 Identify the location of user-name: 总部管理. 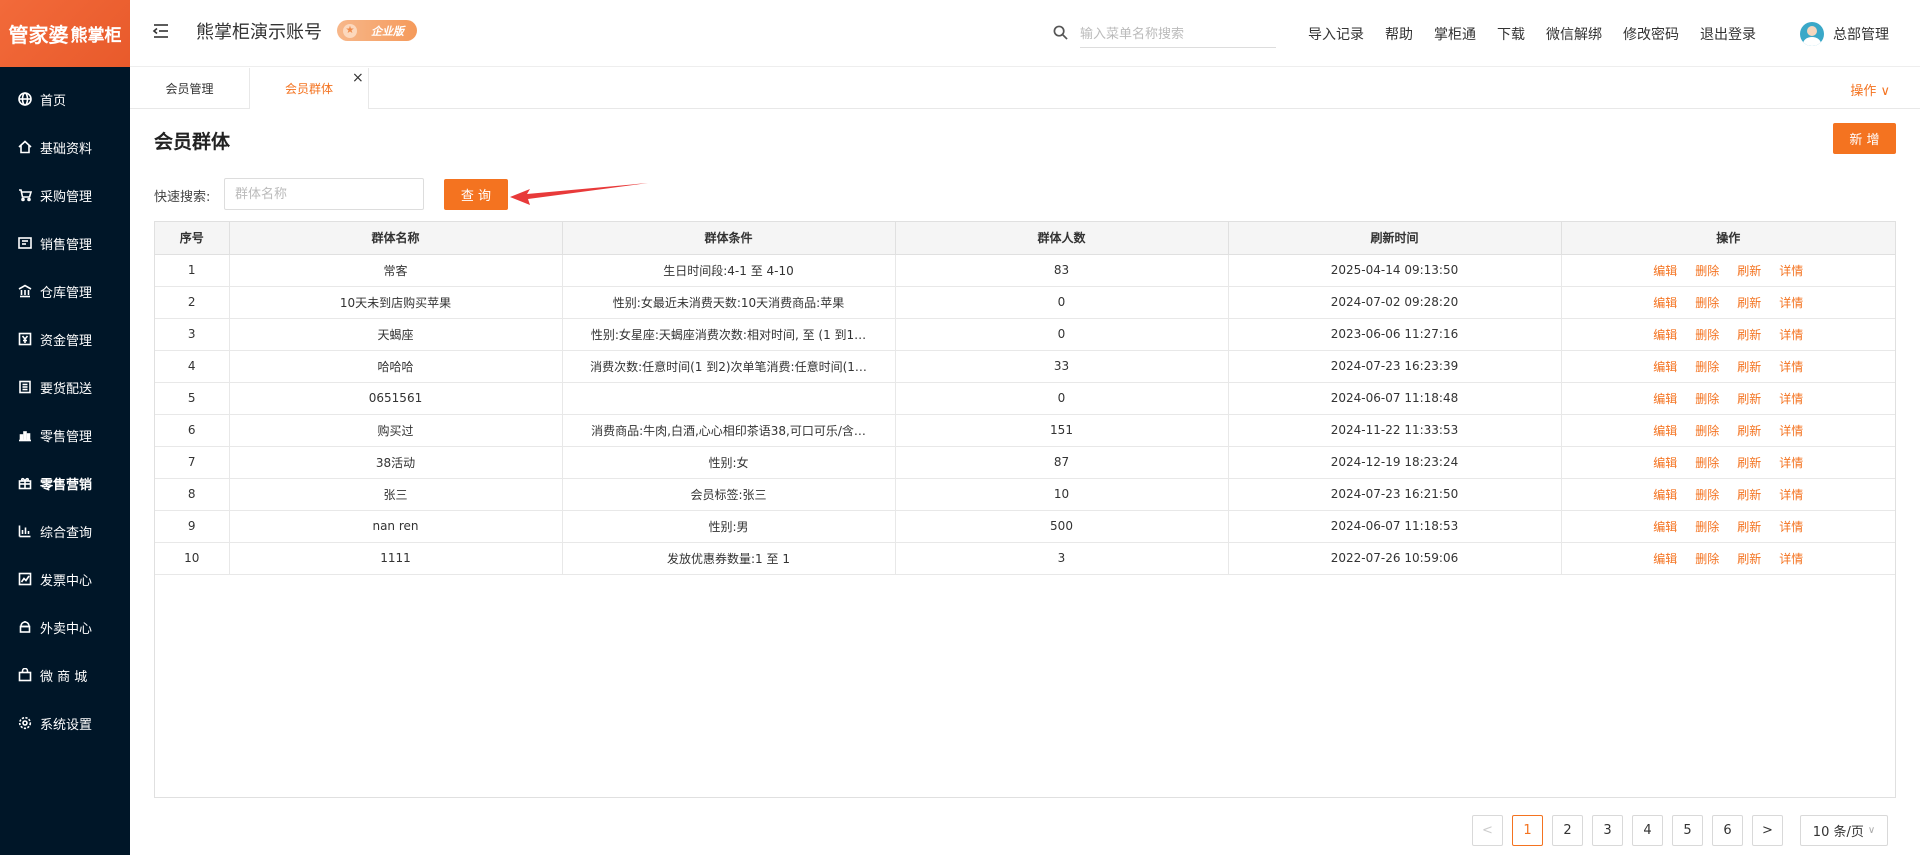
(1861, 34).